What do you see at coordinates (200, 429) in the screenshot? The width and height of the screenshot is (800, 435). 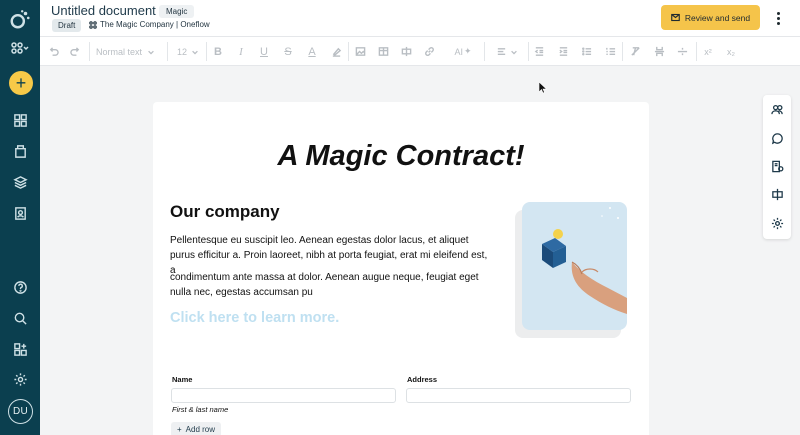 I see `add-row-label: Add row` at bounding box center [200, 429].